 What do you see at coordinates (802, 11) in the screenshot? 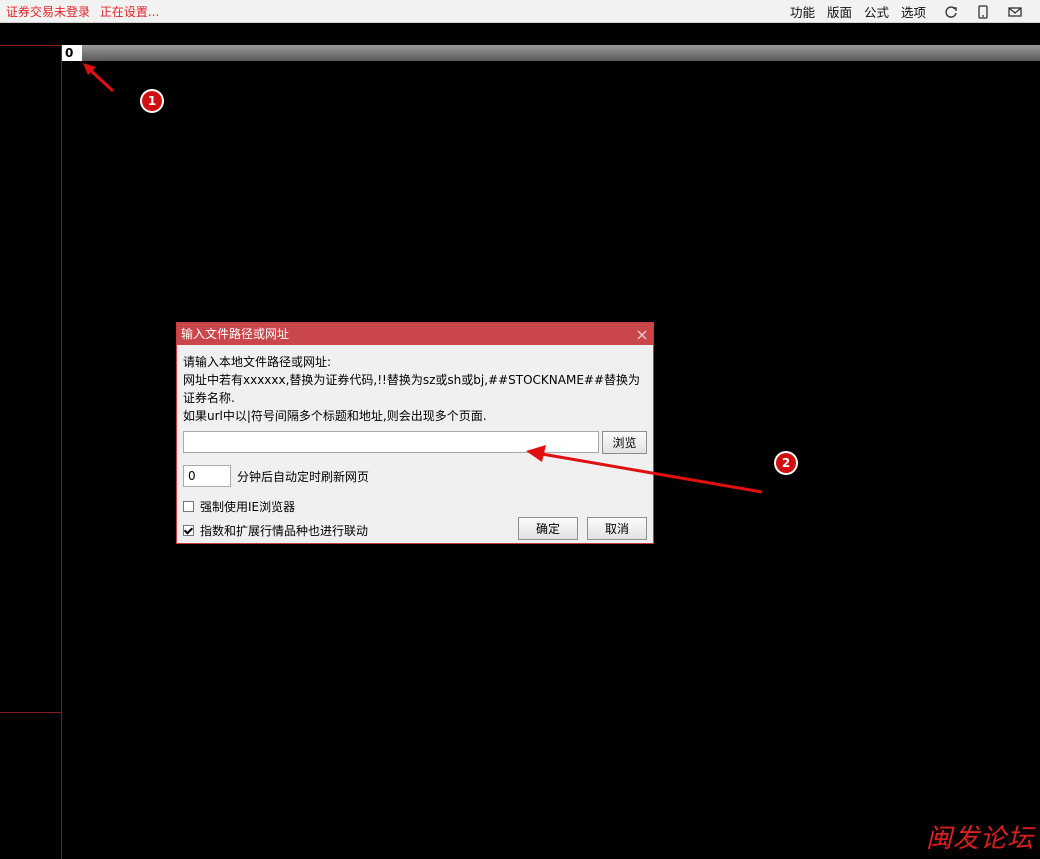
I see `menu-function: 功能` at bounding box center [802, 11].